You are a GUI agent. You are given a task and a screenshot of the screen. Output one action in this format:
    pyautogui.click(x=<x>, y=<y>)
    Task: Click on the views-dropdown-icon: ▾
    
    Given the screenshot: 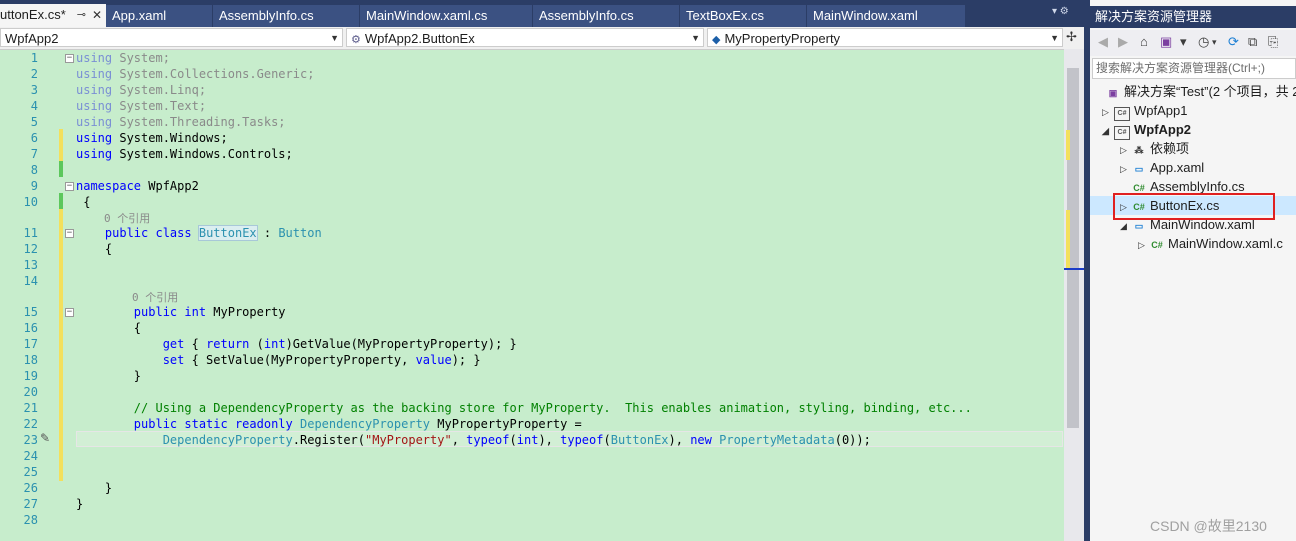 What is the action you would take?
    pyautogui.click(x=1183, y=42)
    